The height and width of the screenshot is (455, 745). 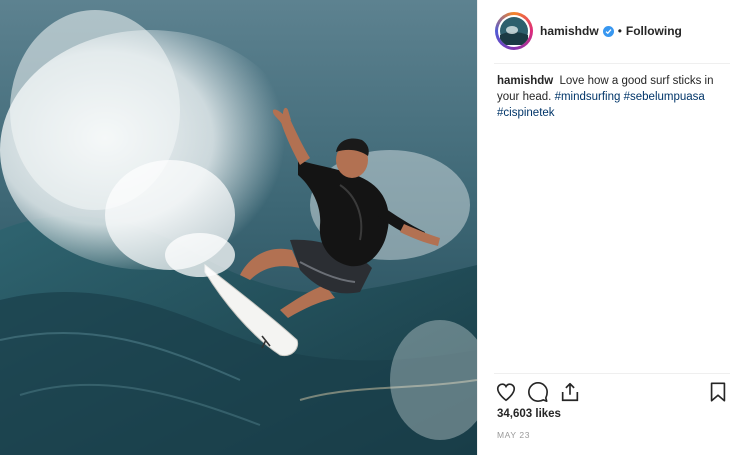 What do you see at coordinates (588, 97) in the screenshot?
I see `hashtag-mindsurfing: #mindsurfing` at bounding box center [588, 97].